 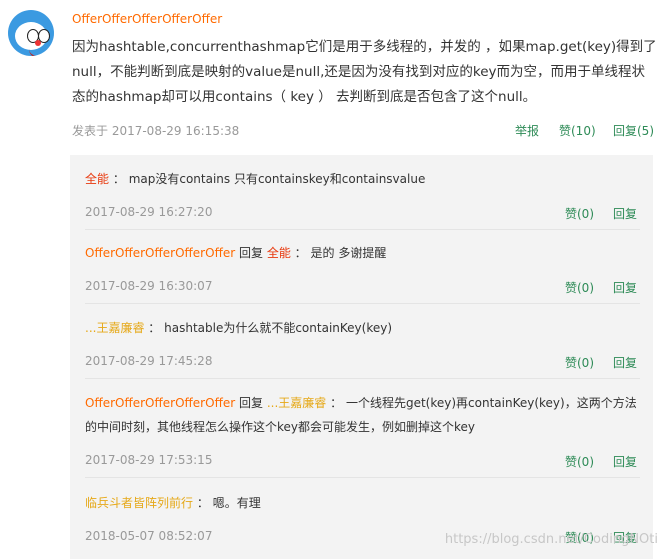 I want to click on reply-nick: 临兵斗者皆阵列前行, so click(x=139, y=503).